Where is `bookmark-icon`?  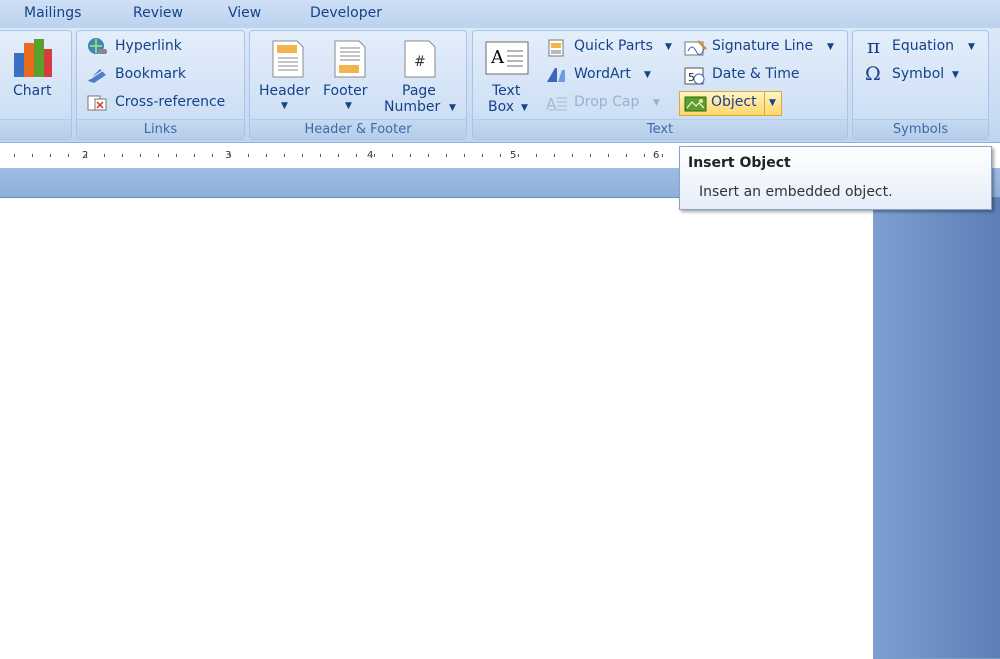
bookmark-icon is located at coordinates (97, 76).